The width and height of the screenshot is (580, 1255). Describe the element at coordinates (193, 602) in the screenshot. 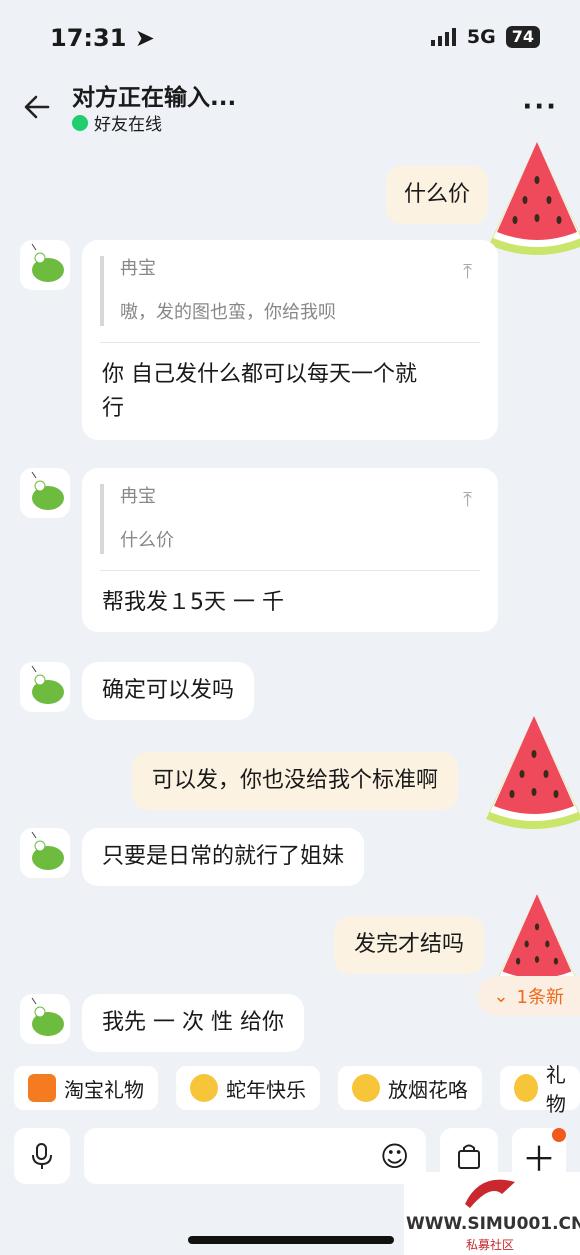

I see `message-text: 帮我发１5天 一 千` at that location.